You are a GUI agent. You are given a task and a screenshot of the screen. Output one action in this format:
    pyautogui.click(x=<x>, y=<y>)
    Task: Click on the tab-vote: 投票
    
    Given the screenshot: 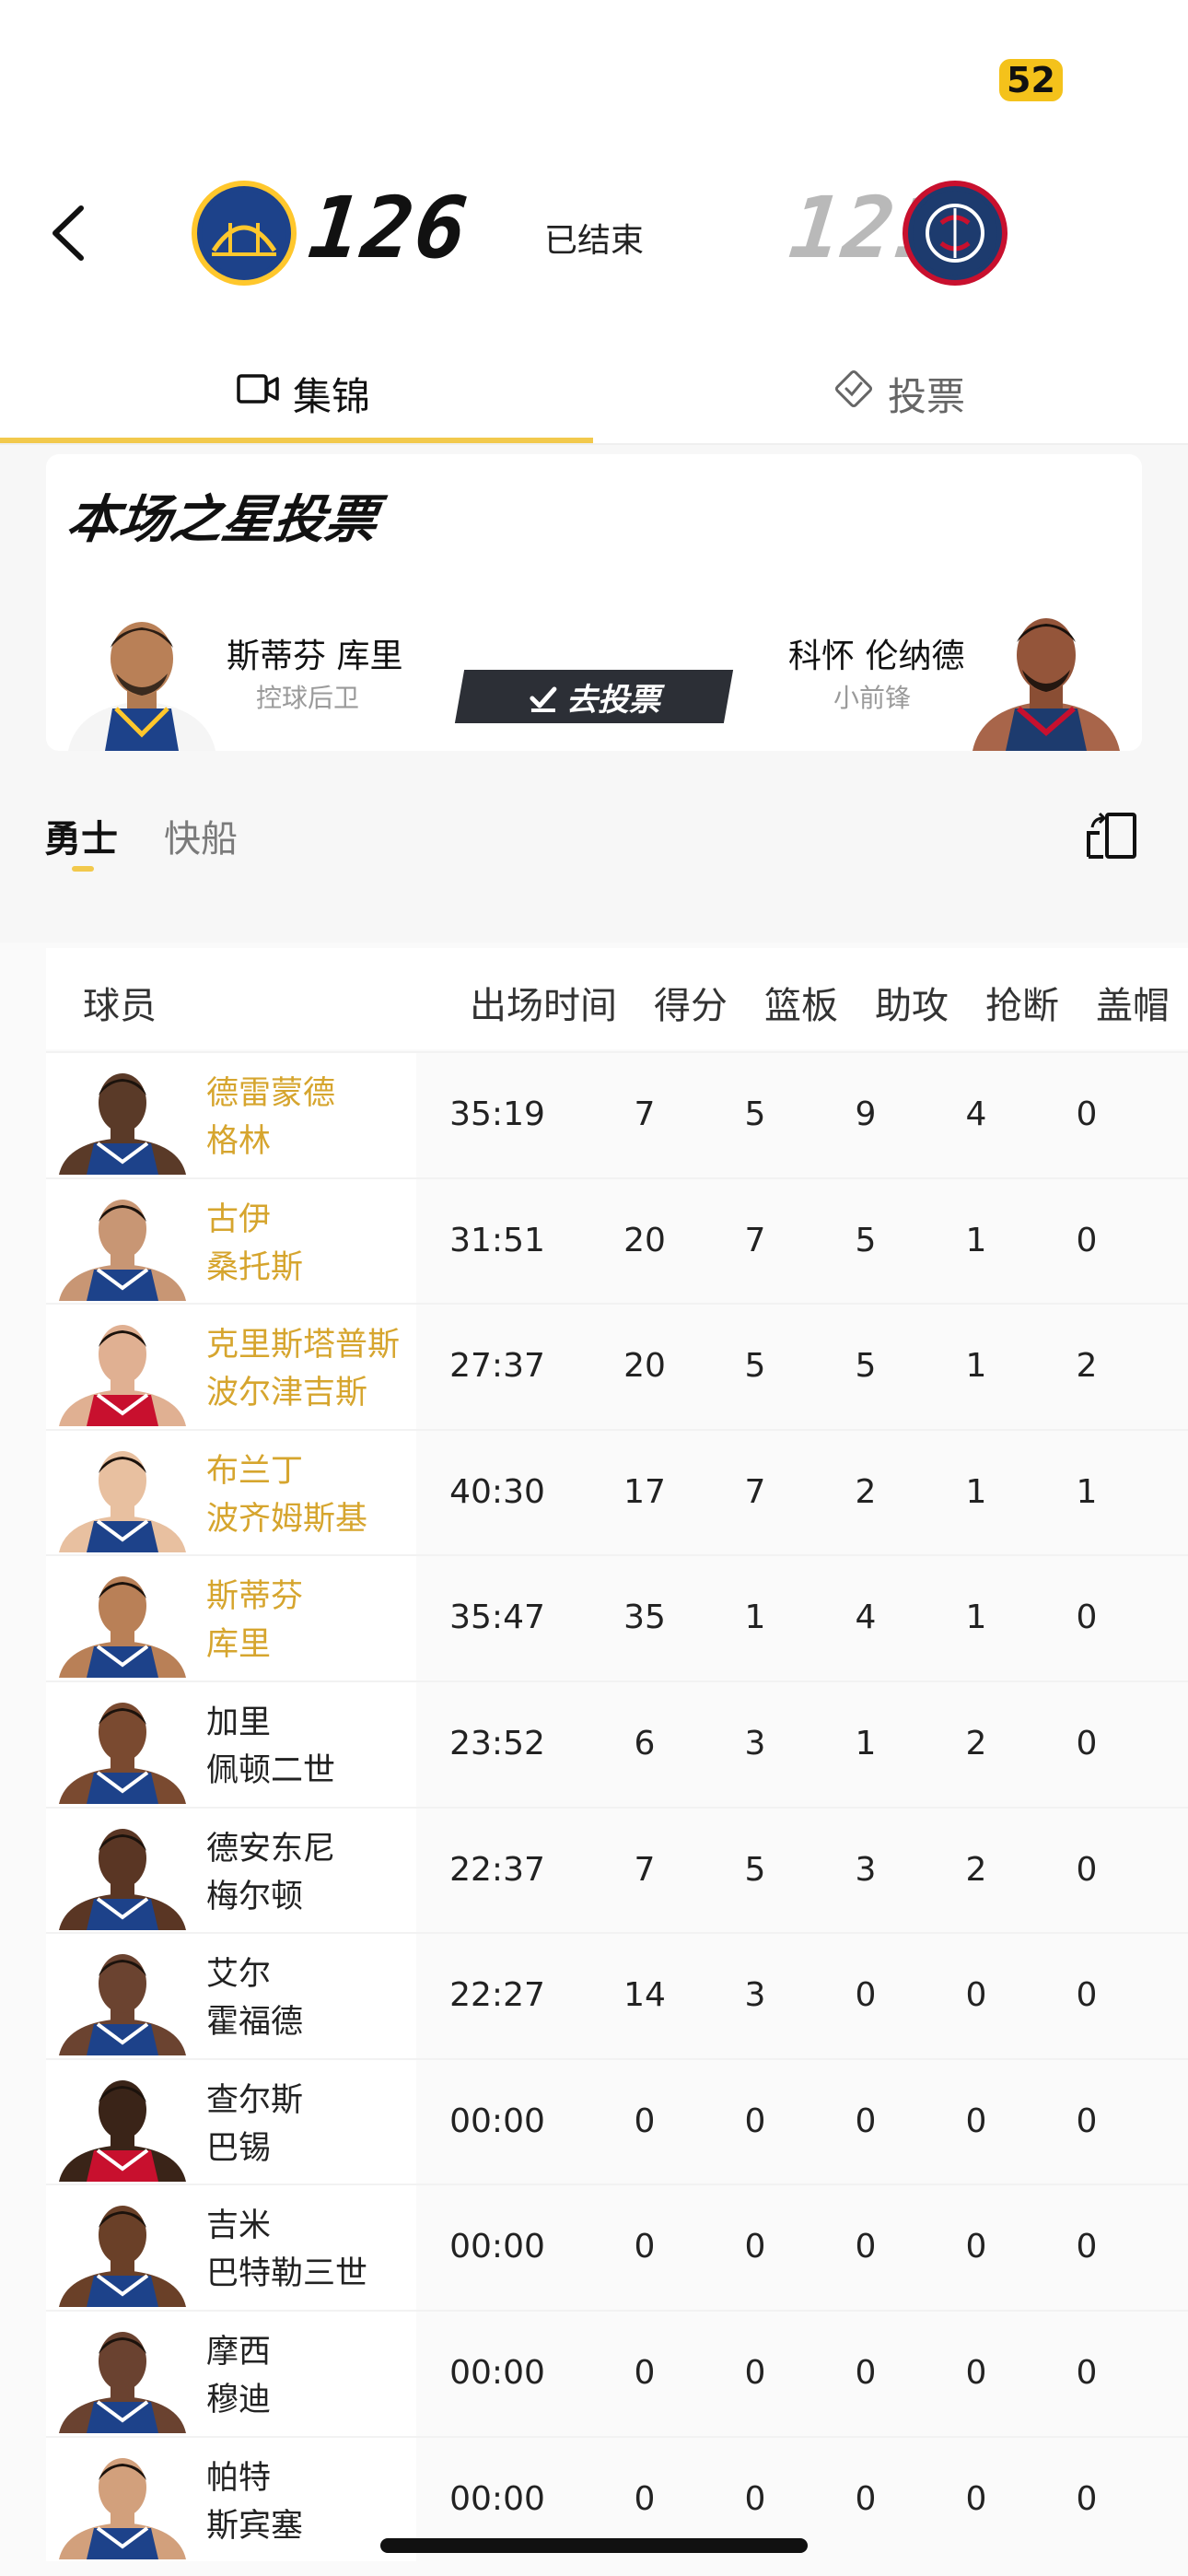 What is the action you would take?
    pyautogui.click(x=899, y=393)
    